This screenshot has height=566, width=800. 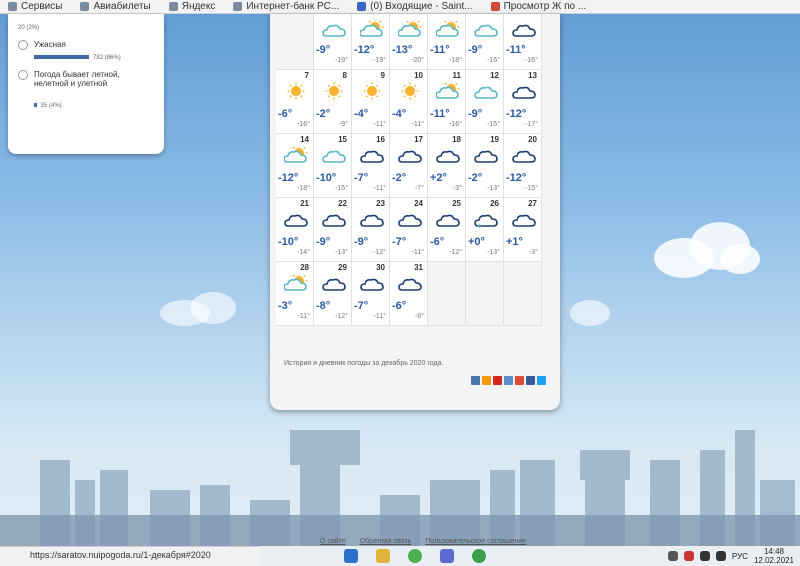 What do you see at coordinates (399, 114) in the screenshot?
I see `day-temperature: -4°` at bounding box center [399, 114].